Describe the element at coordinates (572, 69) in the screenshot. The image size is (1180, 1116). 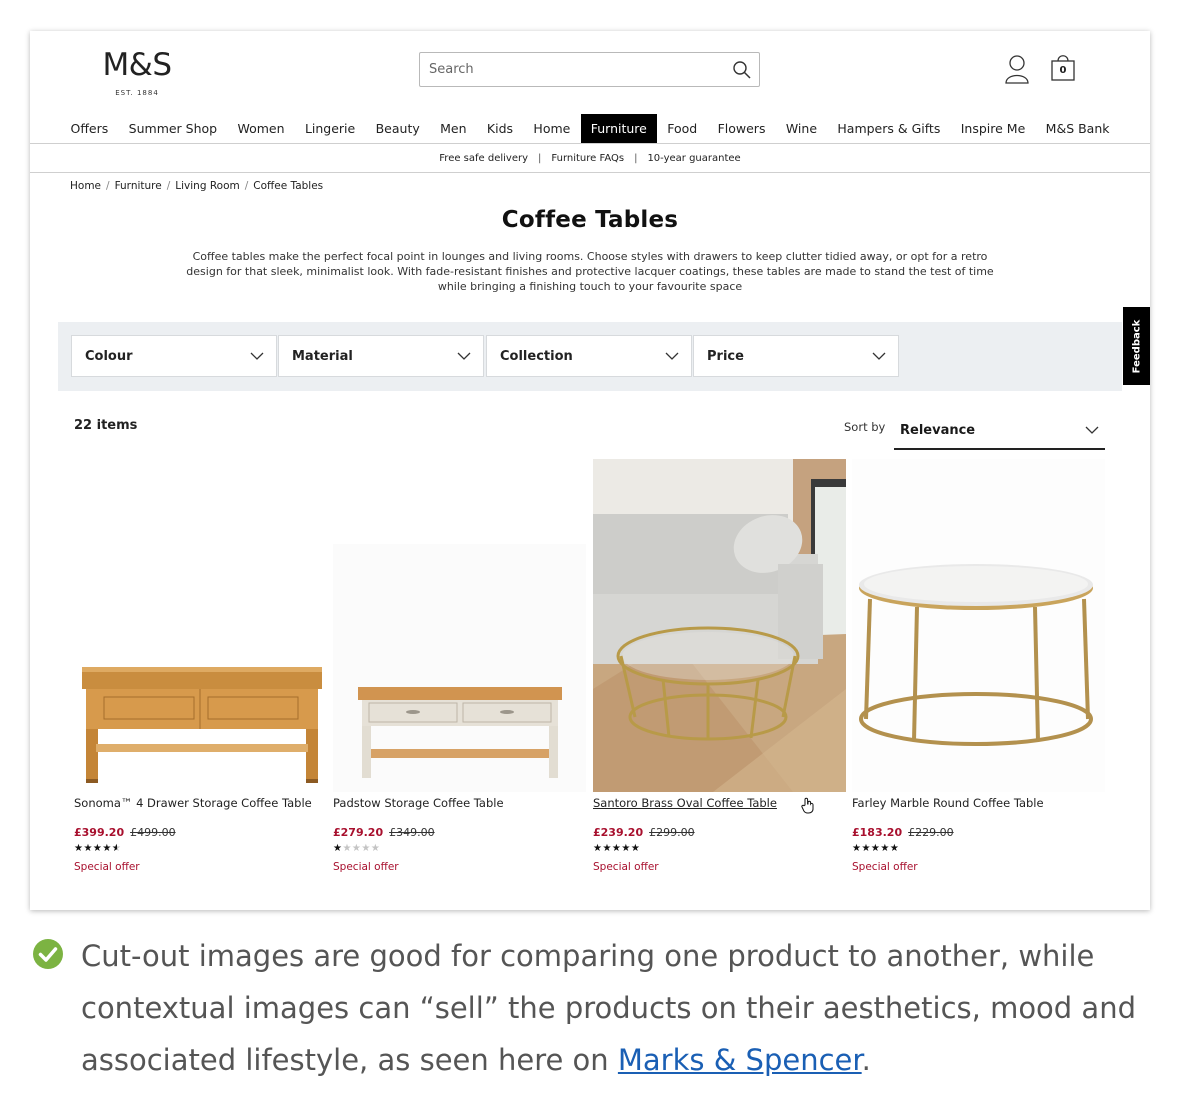
I see `search-input` at that location.